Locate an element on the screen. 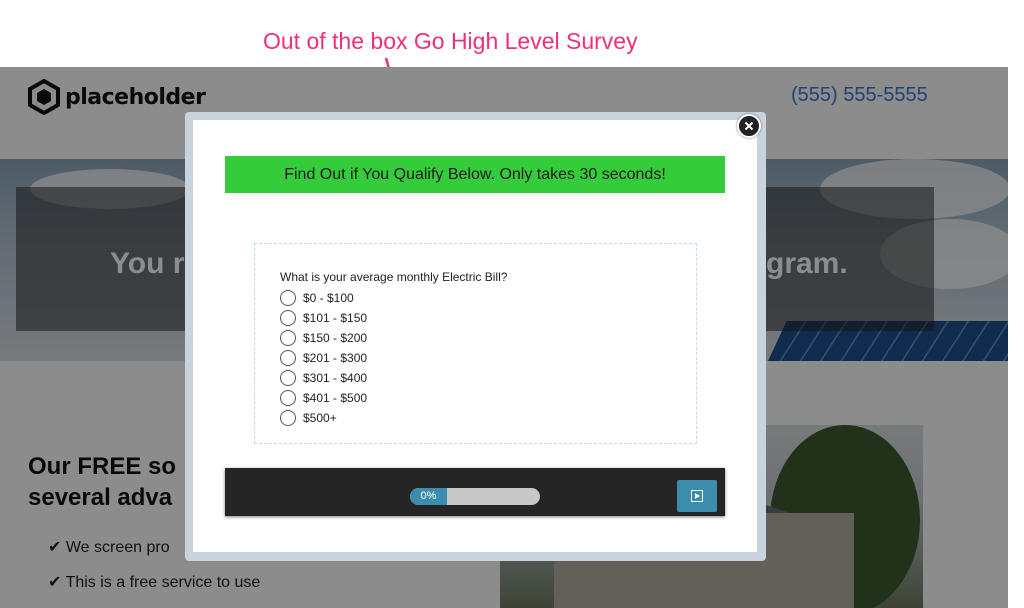 The height and width of the screenshot is (608, 1024). progress-label: 0% is located at coordinates (428, 496).